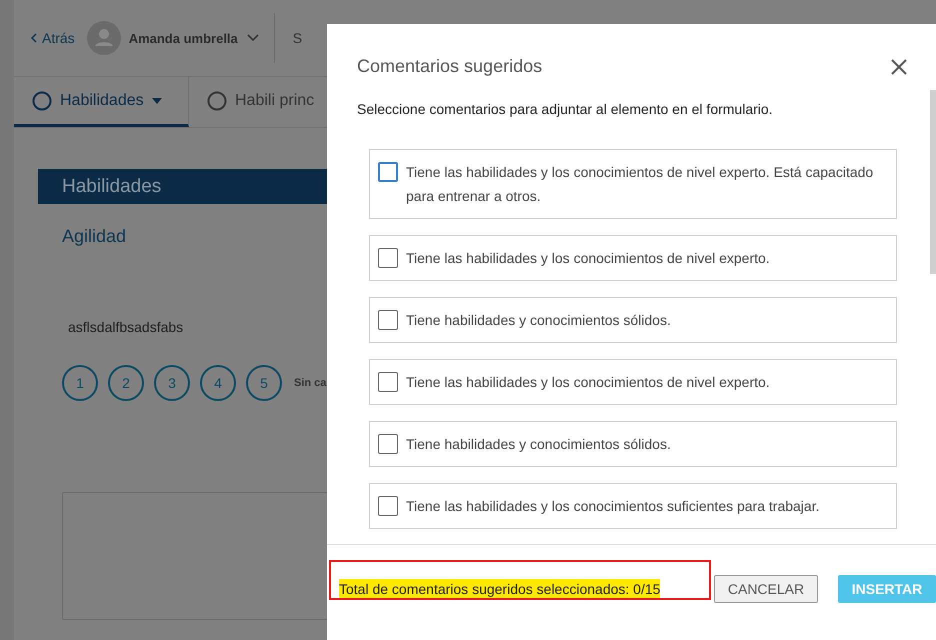 The height and width of the screenshot is (640, 936). I want to click on header-label: S, so click(297, 38).